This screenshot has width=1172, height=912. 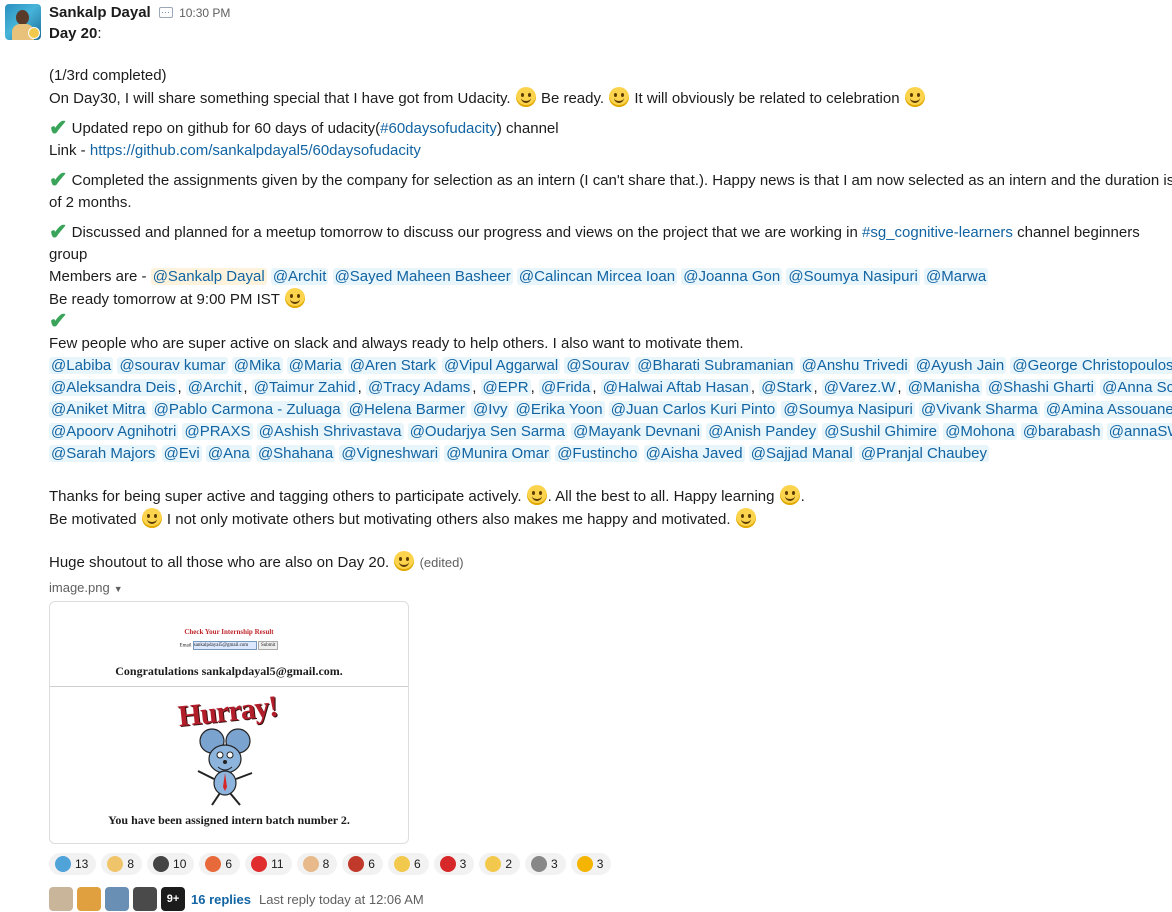 I want to click on user-mention: @Aniket Mitra, so click(x=98, y=409).